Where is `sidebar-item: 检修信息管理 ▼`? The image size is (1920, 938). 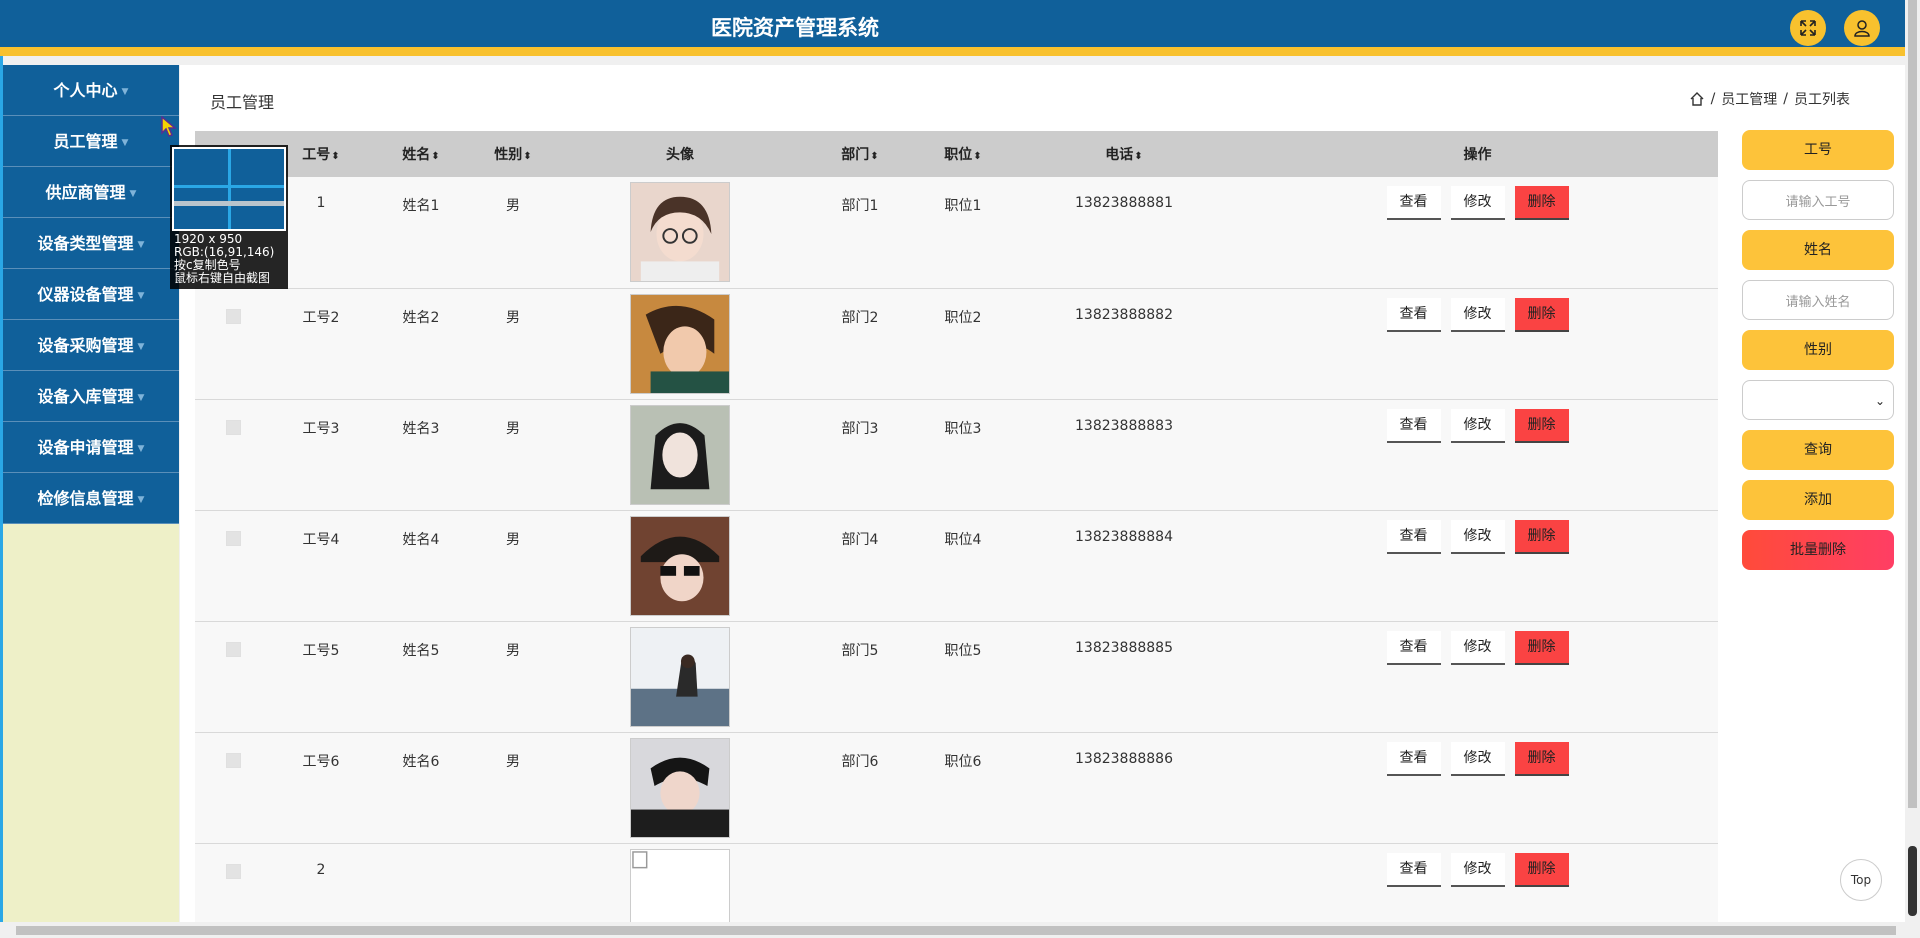
sidebar-item: 检修信息管理 ▼ is located at coordinates (91, 498).